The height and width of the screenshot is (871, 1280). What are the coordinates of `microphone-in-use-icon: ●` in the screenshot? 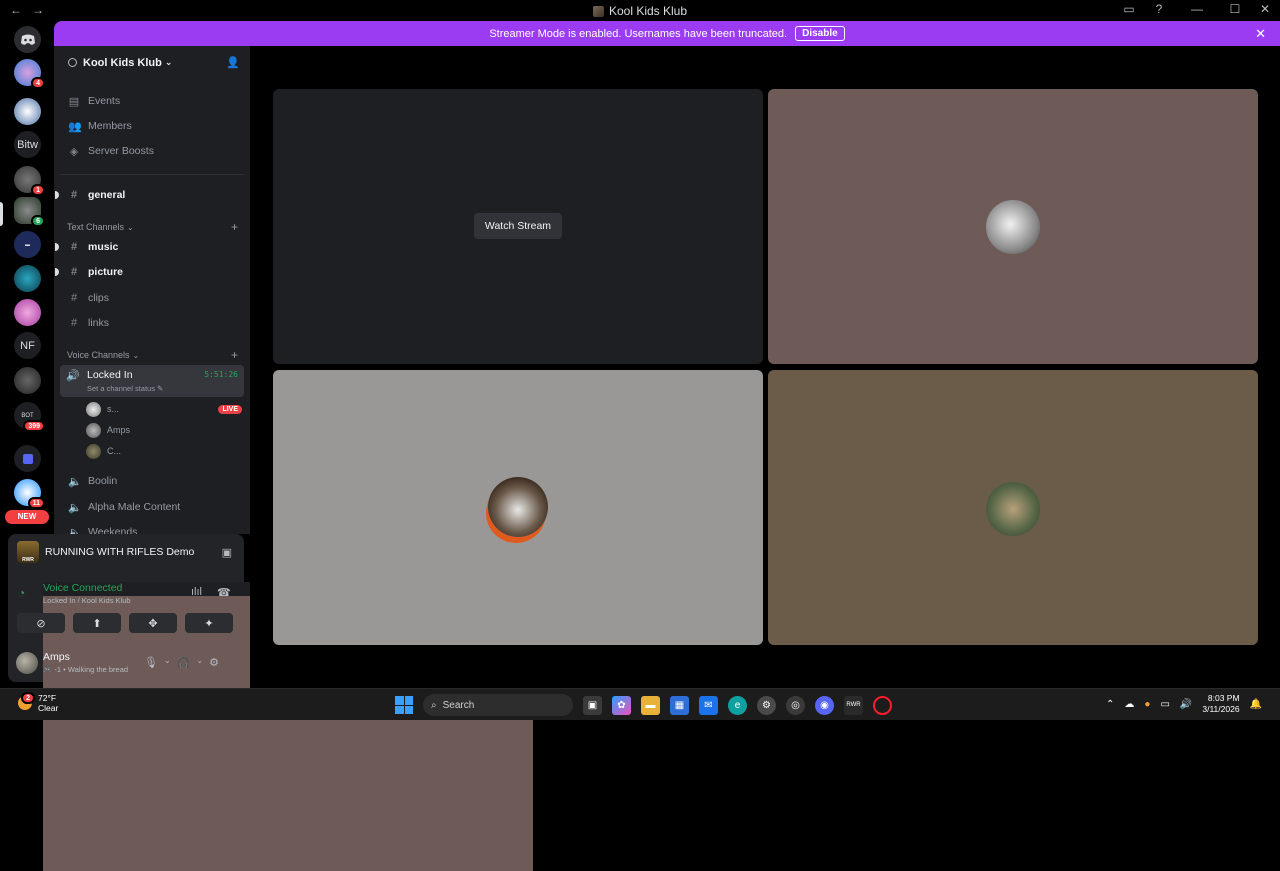 It's located at (1147, 704).